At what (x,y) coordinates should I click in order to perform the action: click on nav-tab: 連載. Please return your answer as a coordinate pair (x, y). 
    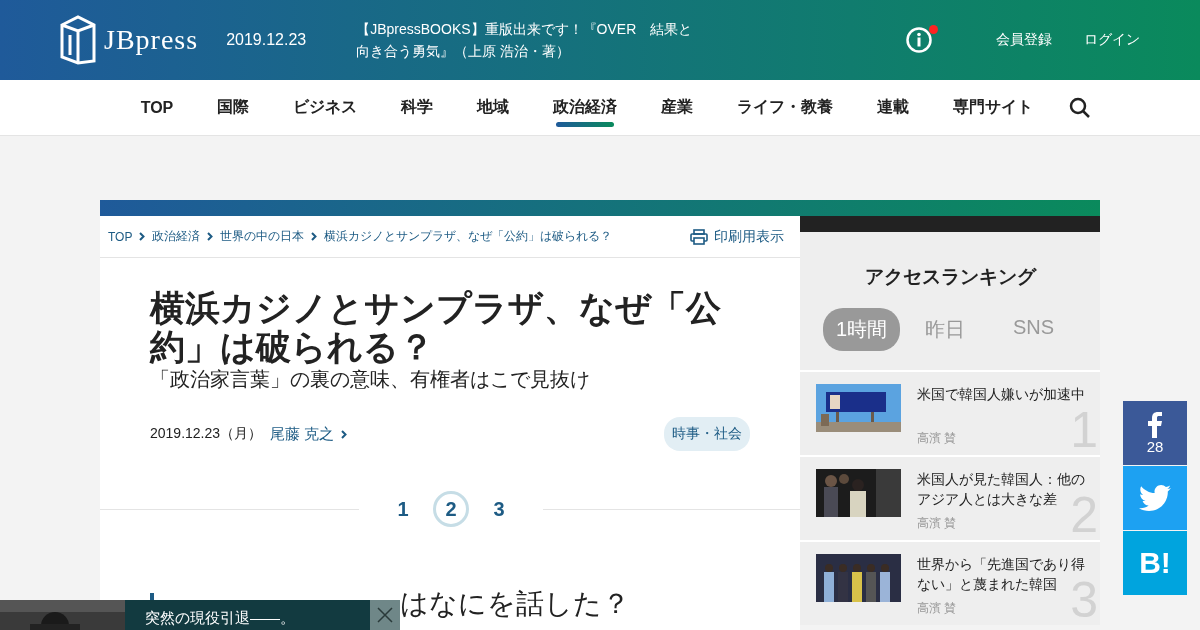
    Looking at the image, I should click on (893, 107).